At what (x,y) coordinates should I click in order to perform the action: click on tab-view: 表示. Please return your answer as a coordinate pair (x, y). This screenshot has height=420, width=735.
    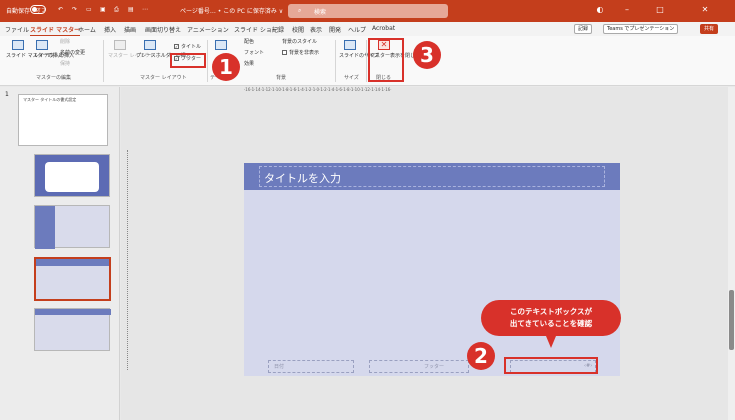
    Looking at the image, I should click on (316, 29).